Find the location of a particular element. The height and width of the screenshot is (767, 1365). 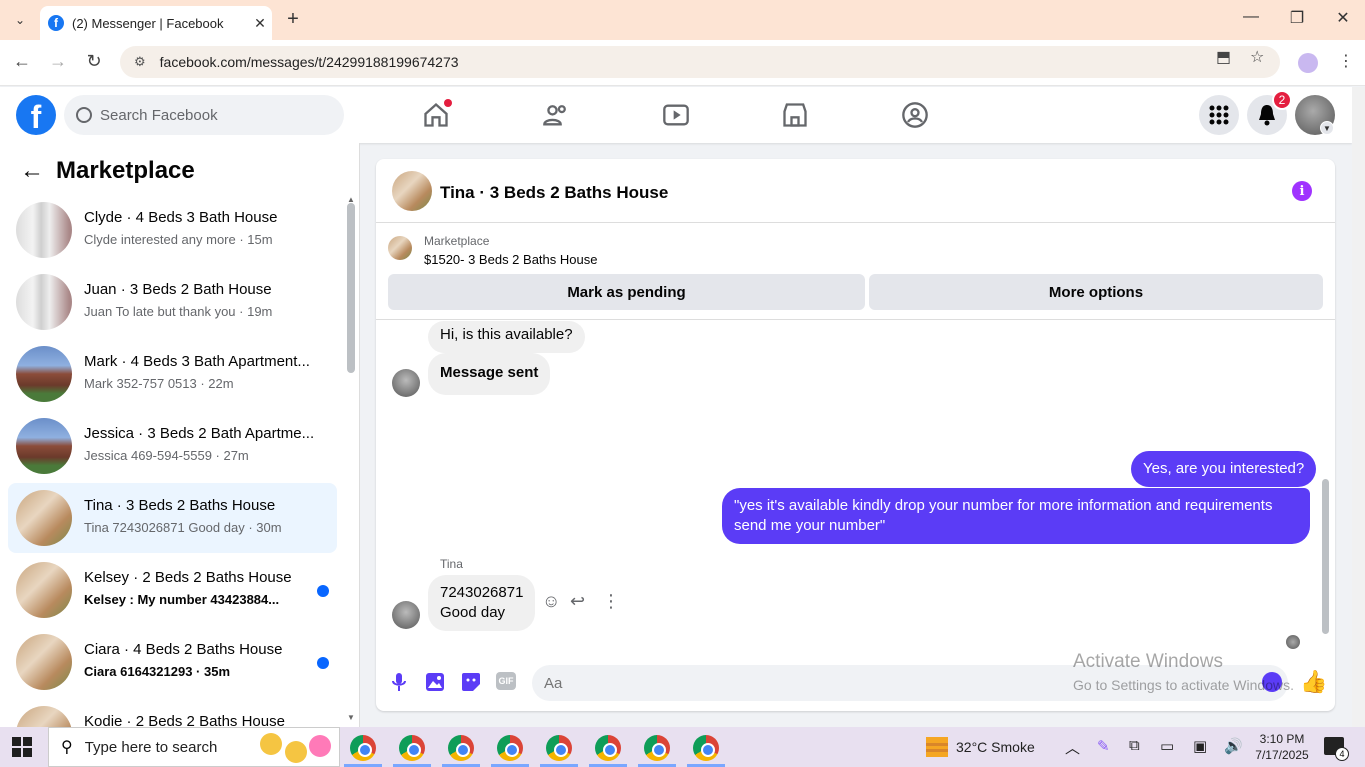

reload-button: ↻ is located at coordinates (94, 61).